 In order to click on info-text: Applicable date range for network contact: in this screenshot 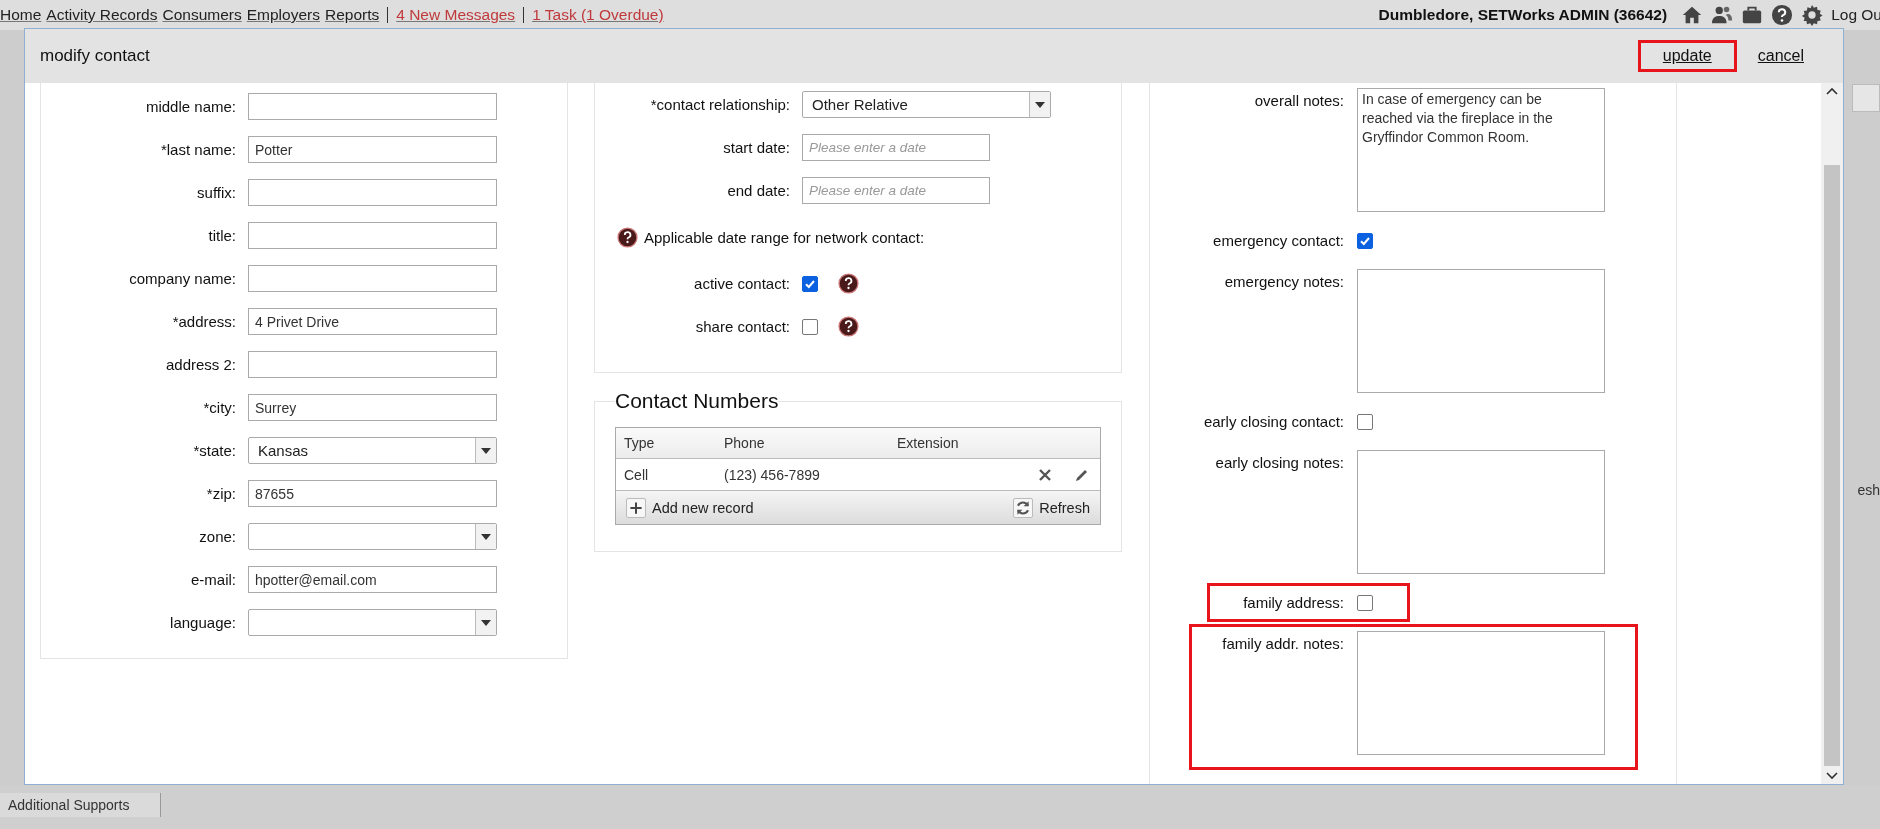, I will do `click(784, 237)`.